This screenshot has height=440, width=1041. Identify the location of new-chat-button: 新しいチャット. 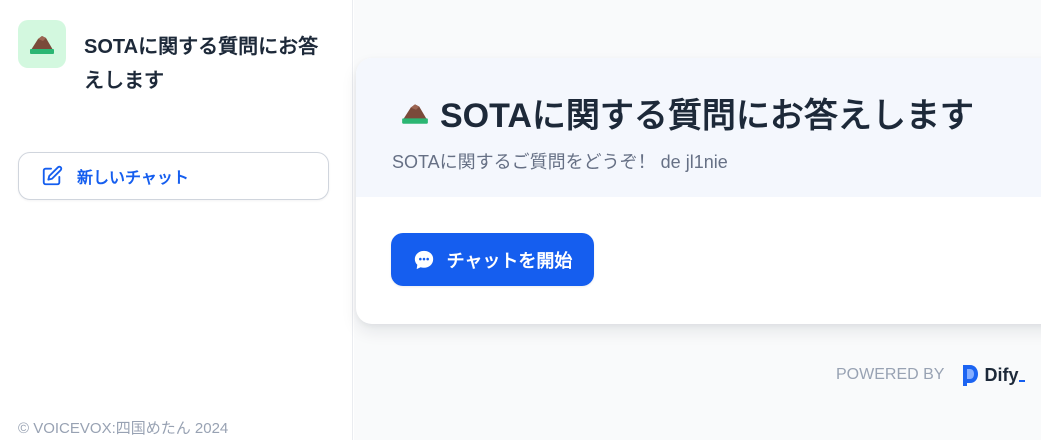
(173, 176).